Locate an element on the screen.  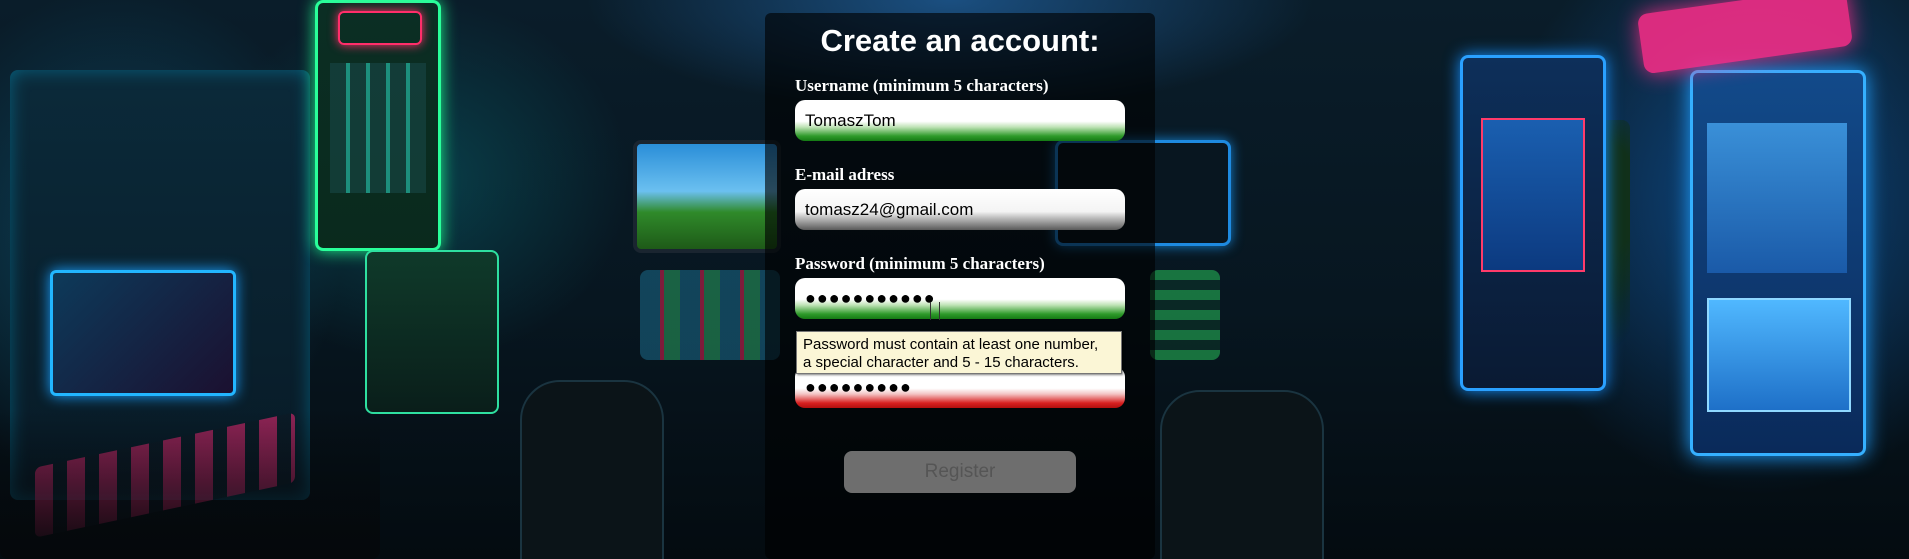
password-value: ●●●●●●●●●●● is located at coordinates (870, 298).